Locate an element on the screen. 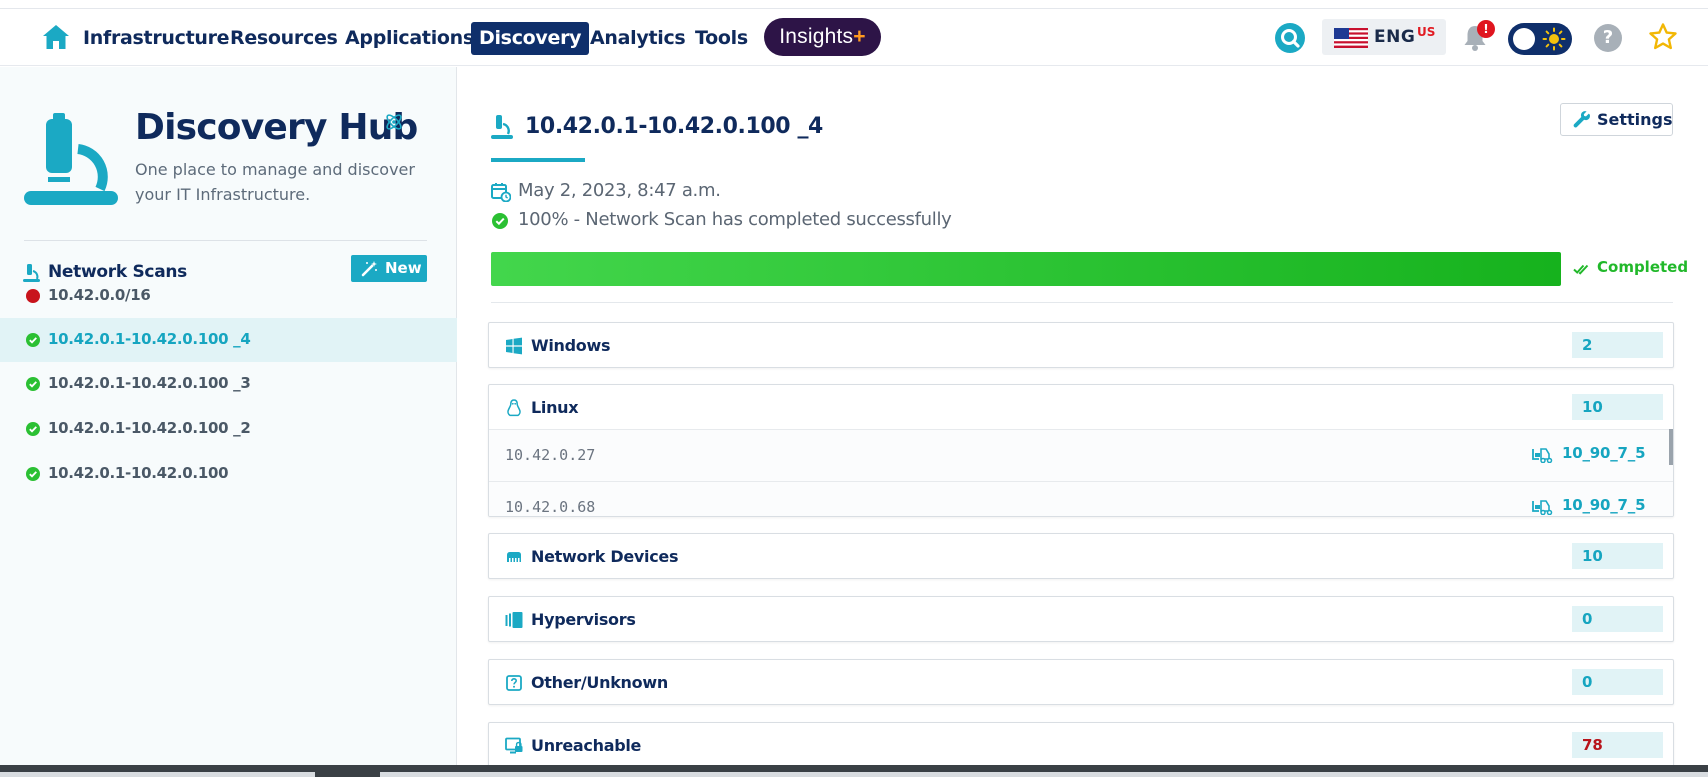 The width and height of the screenshot is (1708, 777). failed-status-icon is located at coordinates (33, 296).